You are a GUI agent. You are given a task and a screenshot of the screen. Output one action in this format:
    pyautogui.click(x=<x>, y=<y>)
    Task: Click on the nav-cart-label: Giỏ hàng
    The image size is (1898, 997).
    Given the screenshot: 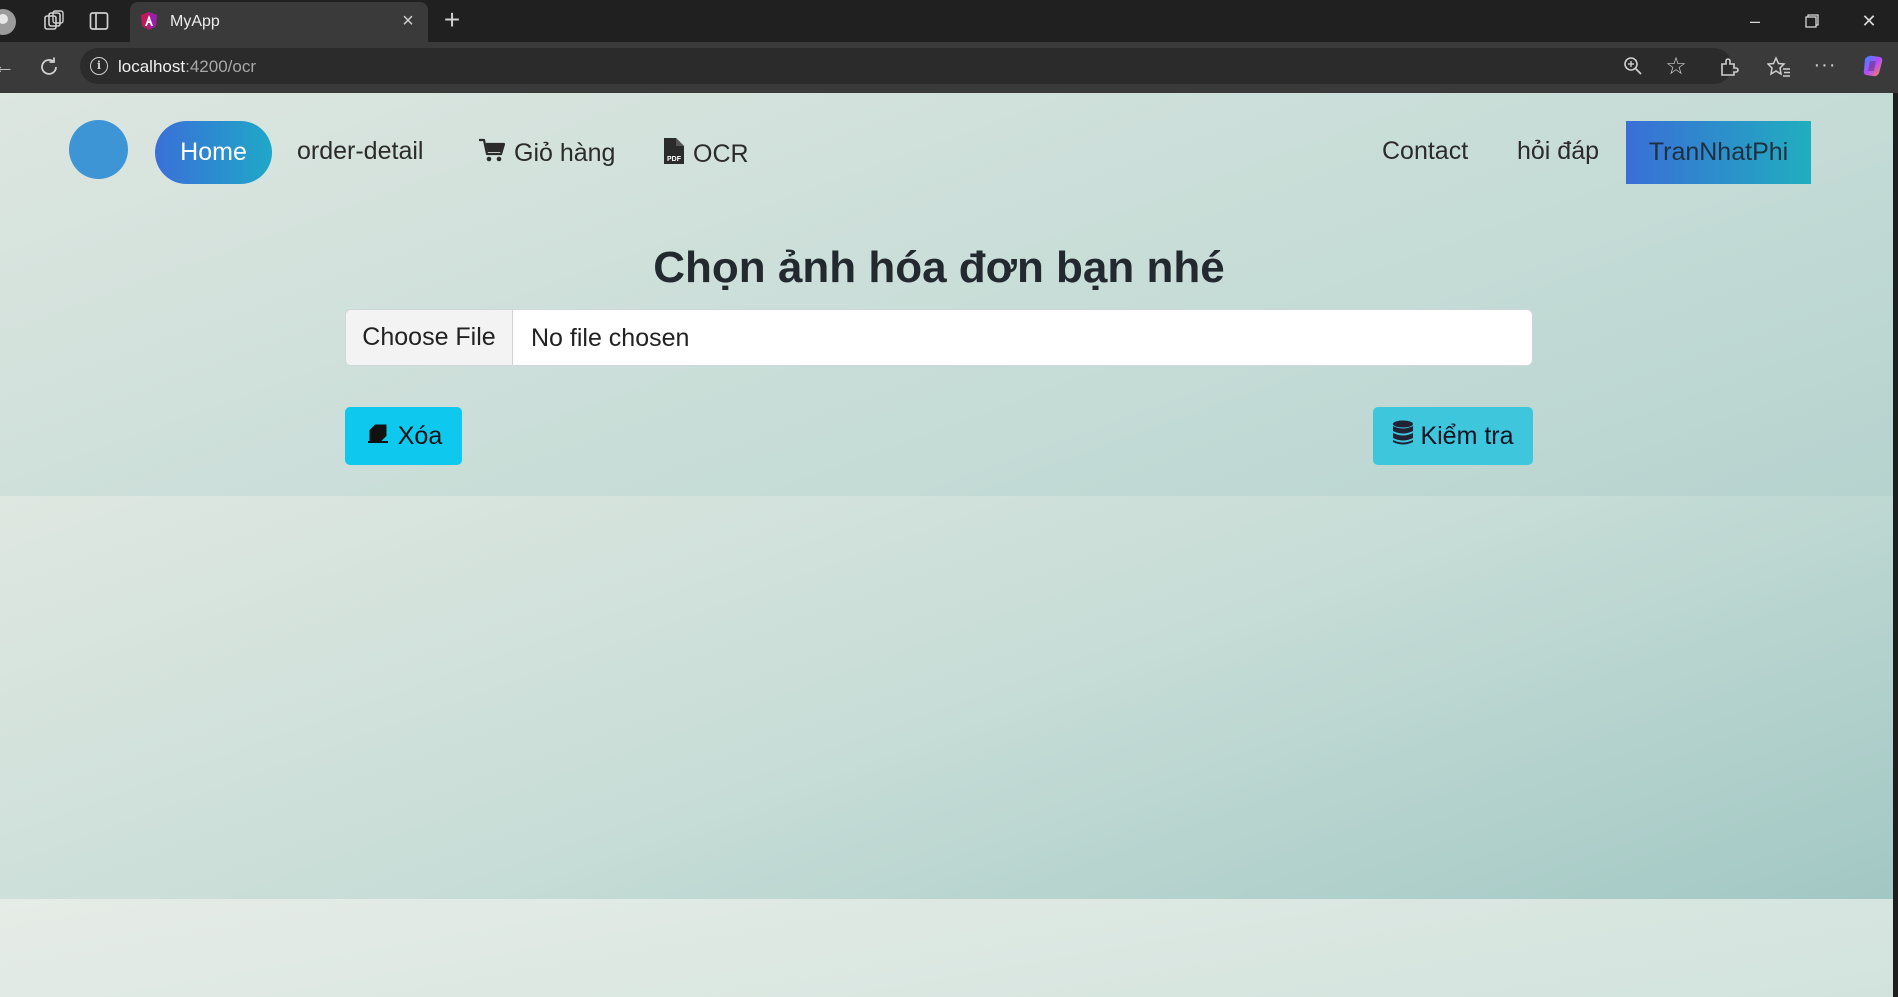 What is the action you would take?
    pyautogui.click(x=565, y=153)
    